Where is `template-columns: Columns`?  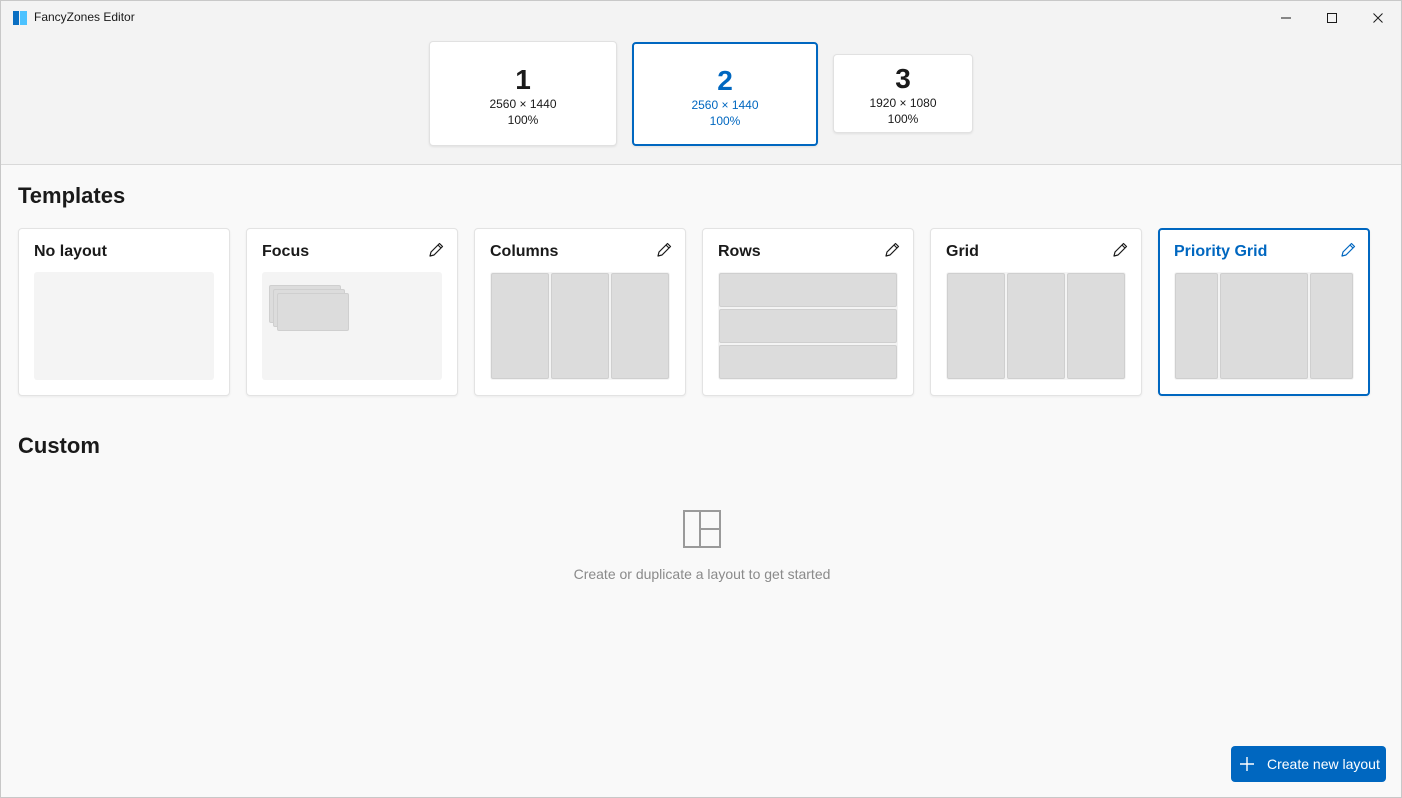 template-columns: Columns is located at coordinates (580, 312).